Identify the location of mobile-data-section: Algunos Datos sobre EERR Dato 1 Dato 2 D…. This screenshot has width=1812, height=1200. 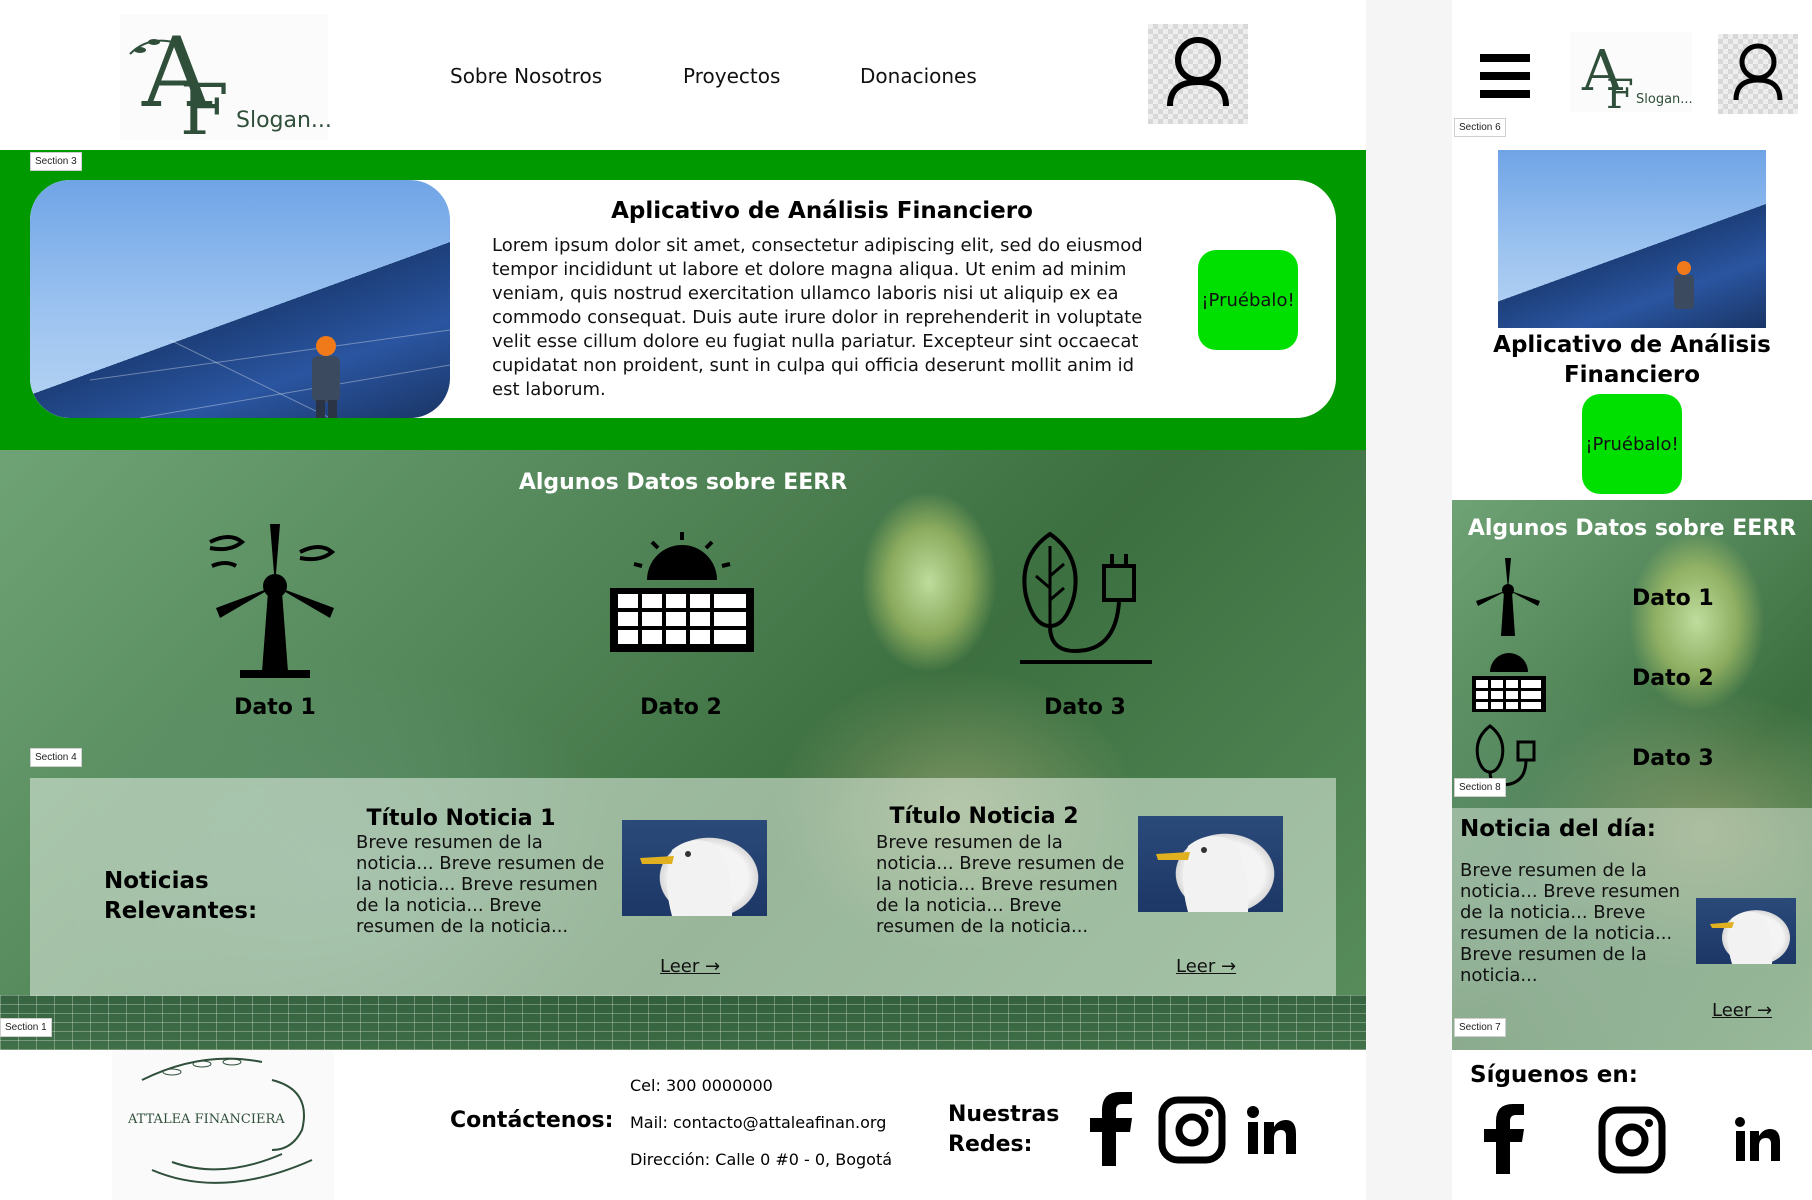
(1632, 775).